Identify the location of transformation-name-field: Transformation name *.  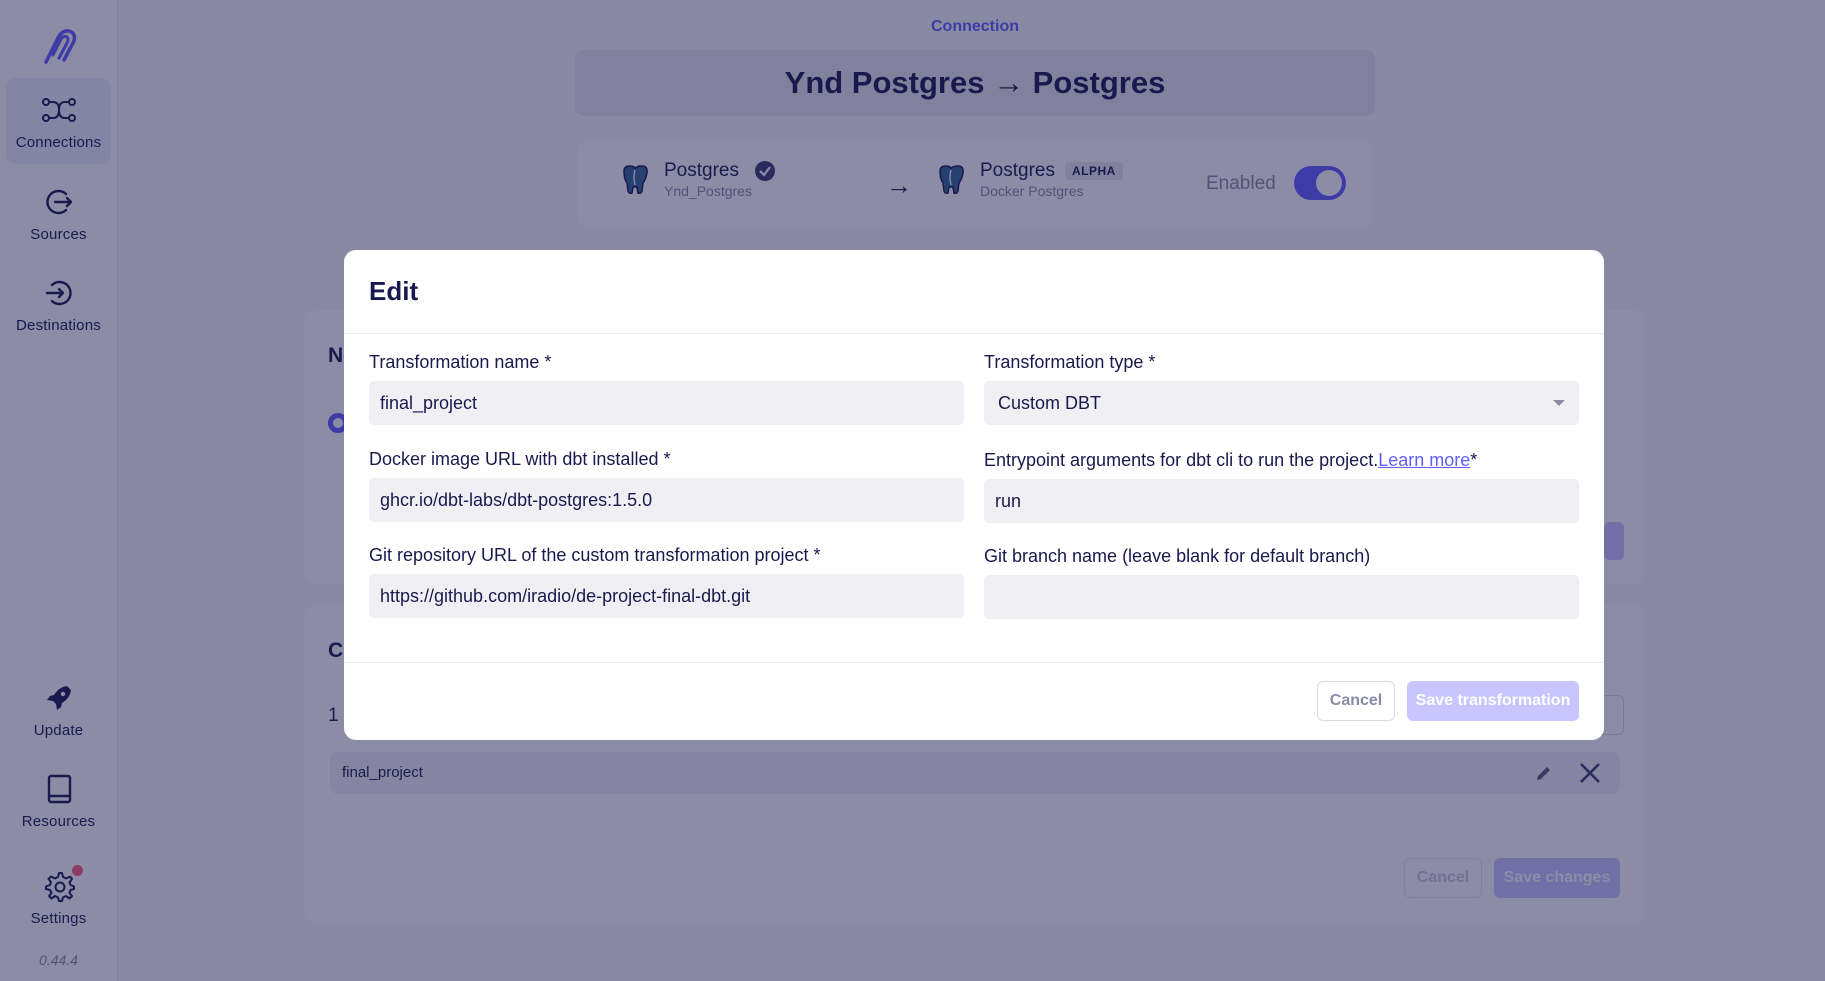
(666, 388).